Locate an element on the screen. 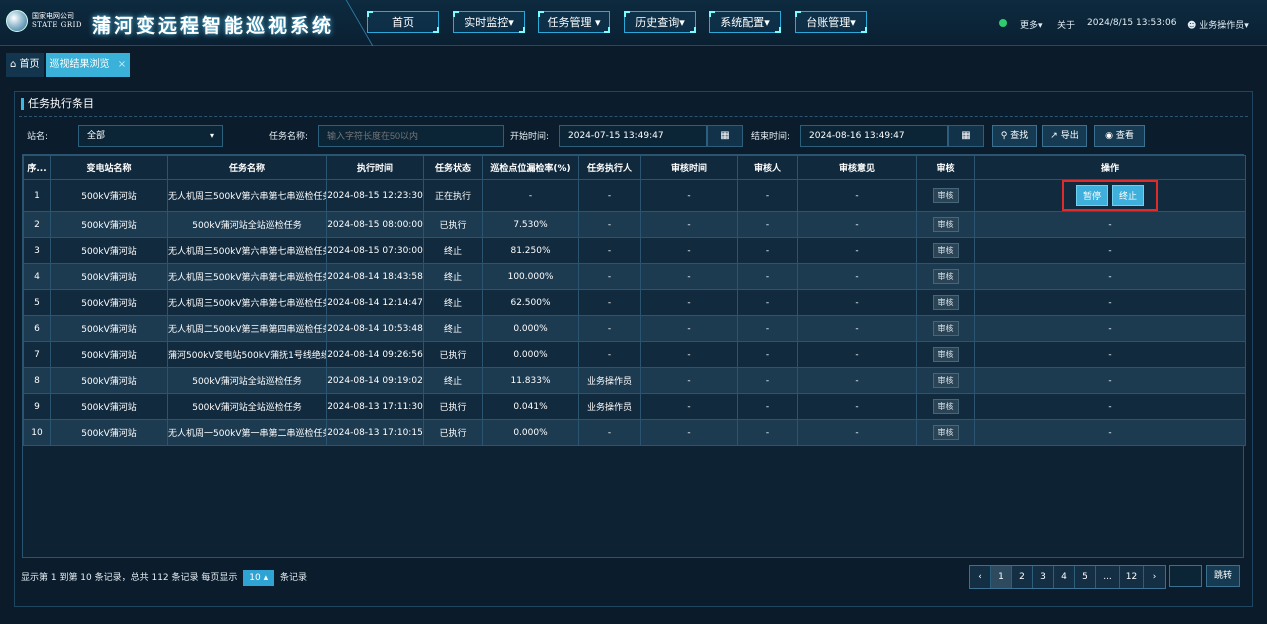 The height and width of the screenshot is (624, 1267). cell-exec-time: 2024-08-13 17:11:30 is located at coordinates (375, 406).